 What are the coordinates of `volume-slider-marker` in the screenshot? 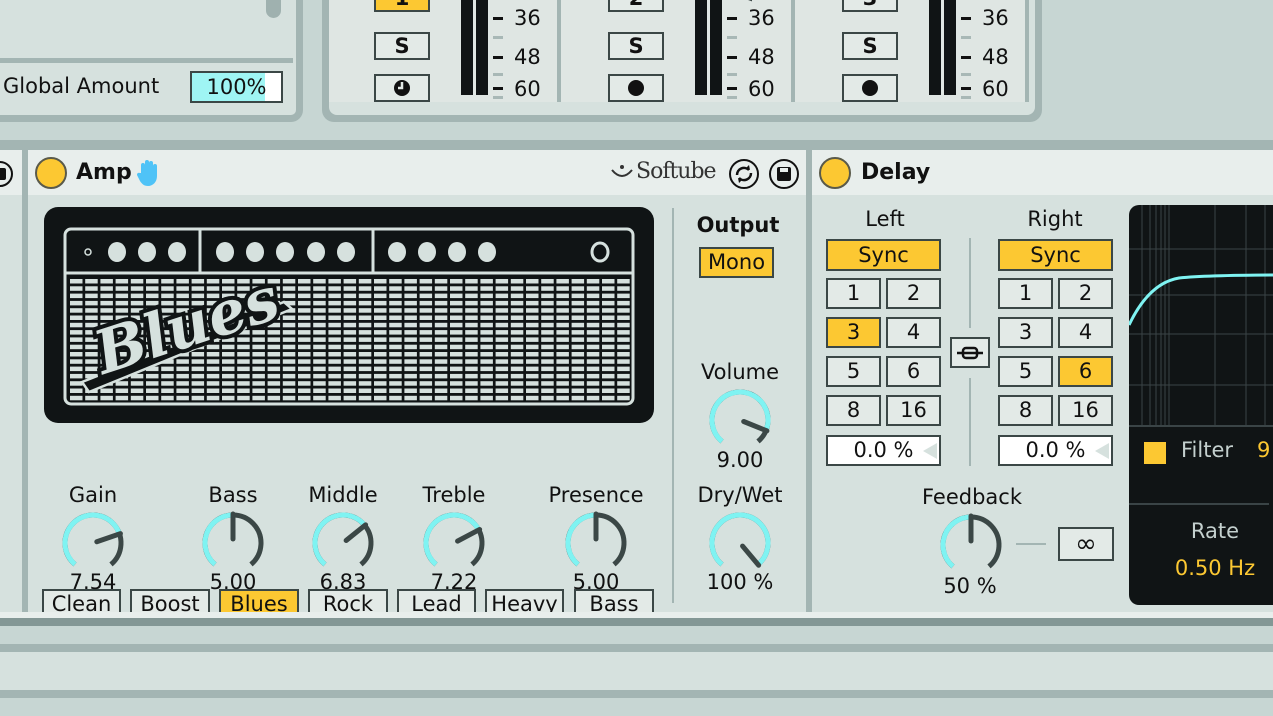 It's located at (738, 2).